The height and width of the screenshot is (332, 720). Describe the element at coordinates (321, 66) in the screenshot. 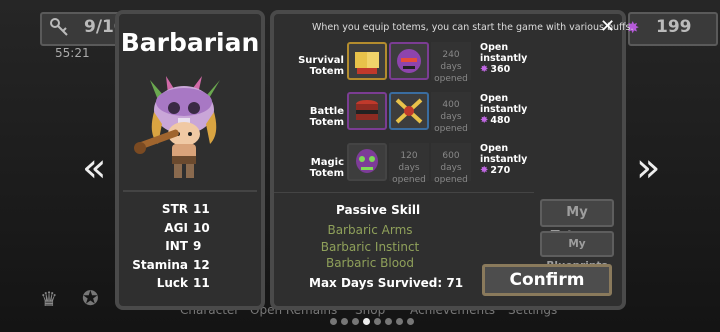

I see `survival-totem-label: Survival Totem` at that location.